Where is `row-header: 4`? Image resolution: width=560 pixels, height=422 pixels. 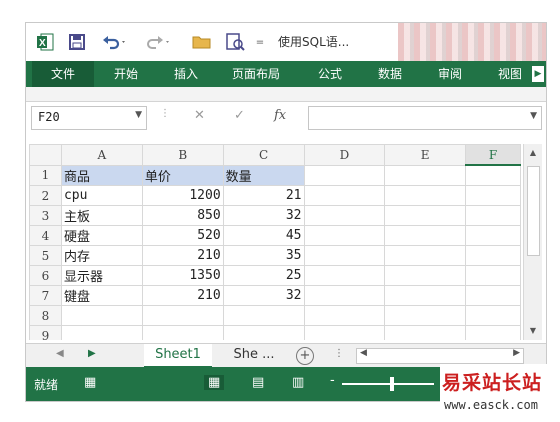 row-header: 4 is located at coordinates (45, 235).